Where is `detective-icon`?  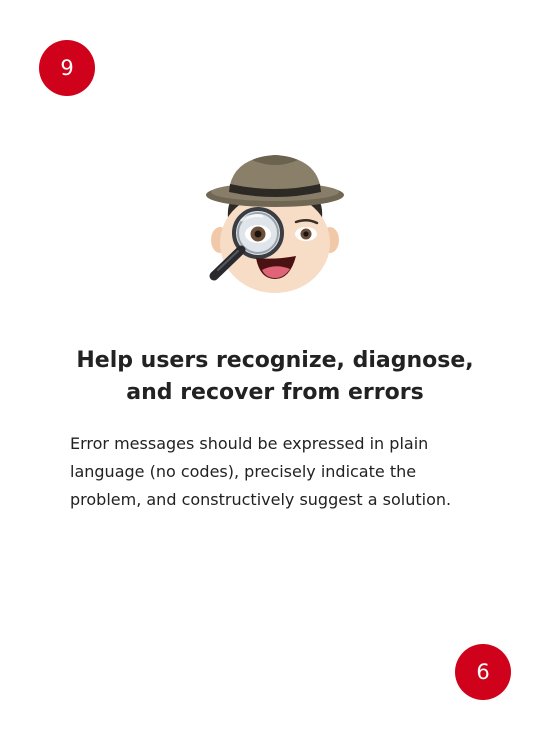 detective-icon is located at coordinates (275, 223).